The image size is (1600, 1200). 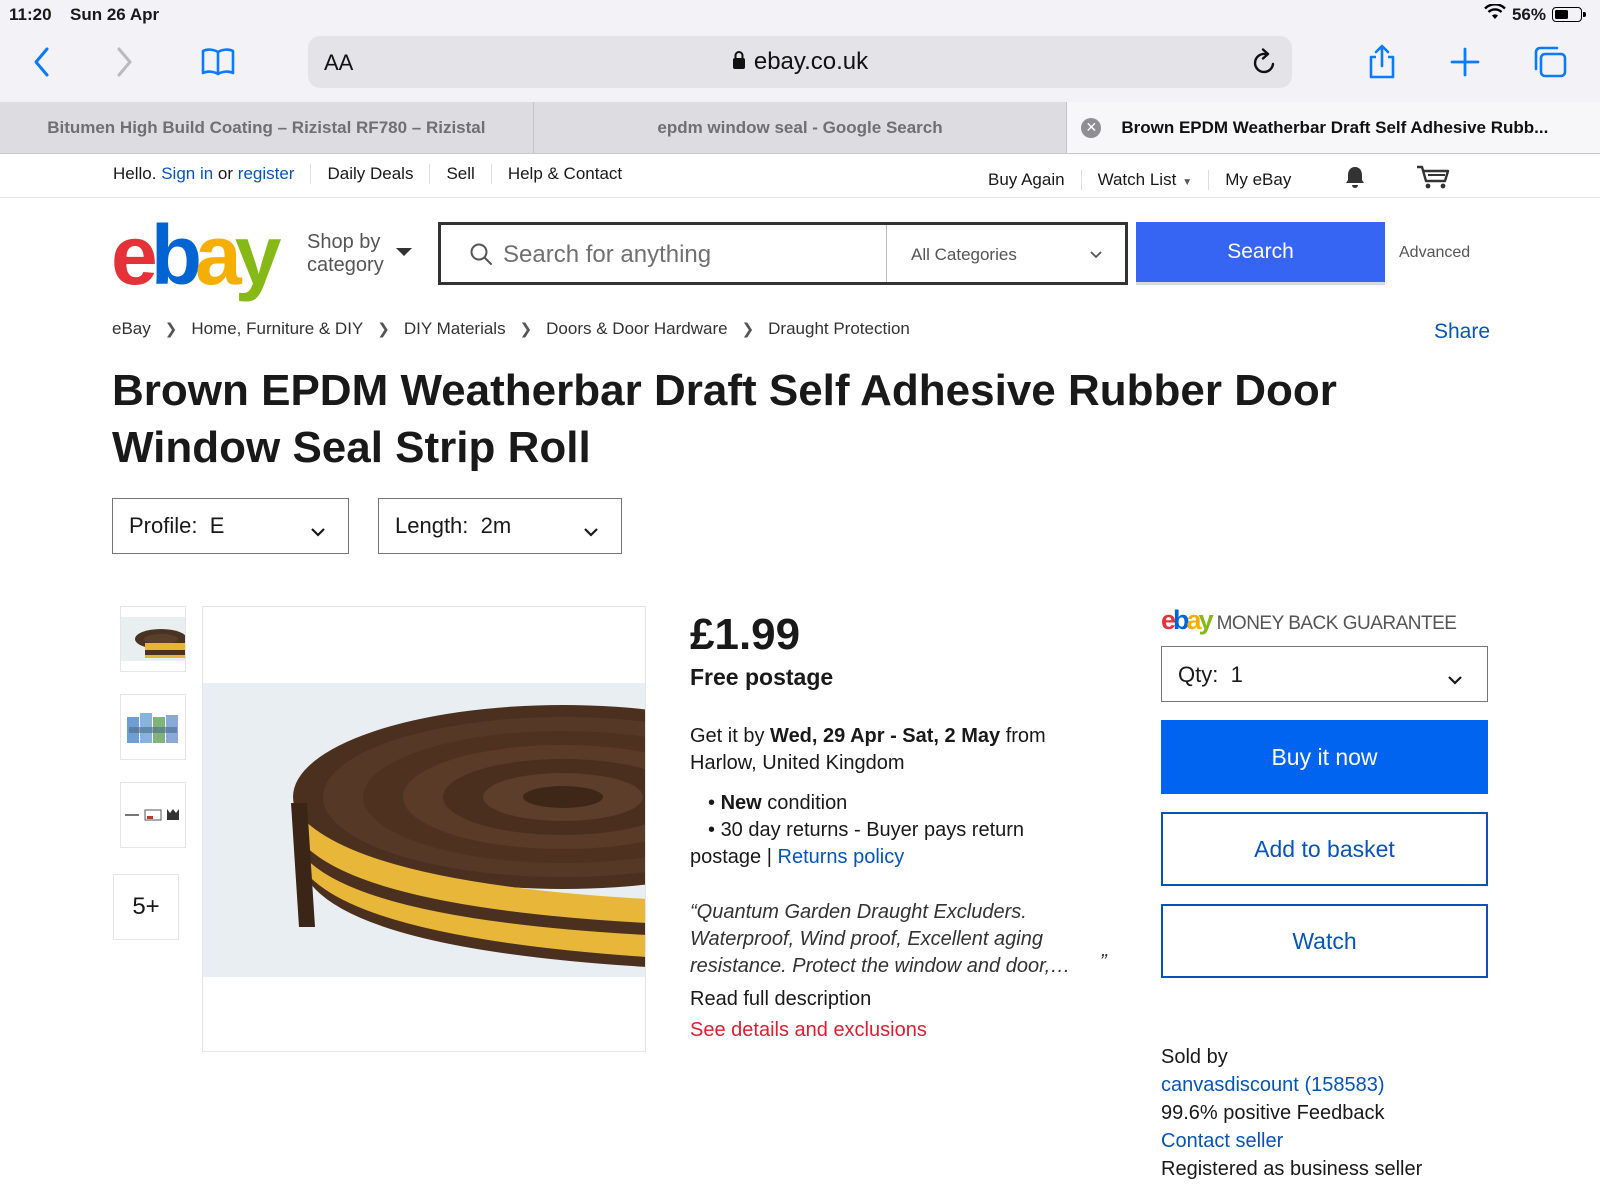 I want to click on wifi-icon, so click(x=1495, y=14).